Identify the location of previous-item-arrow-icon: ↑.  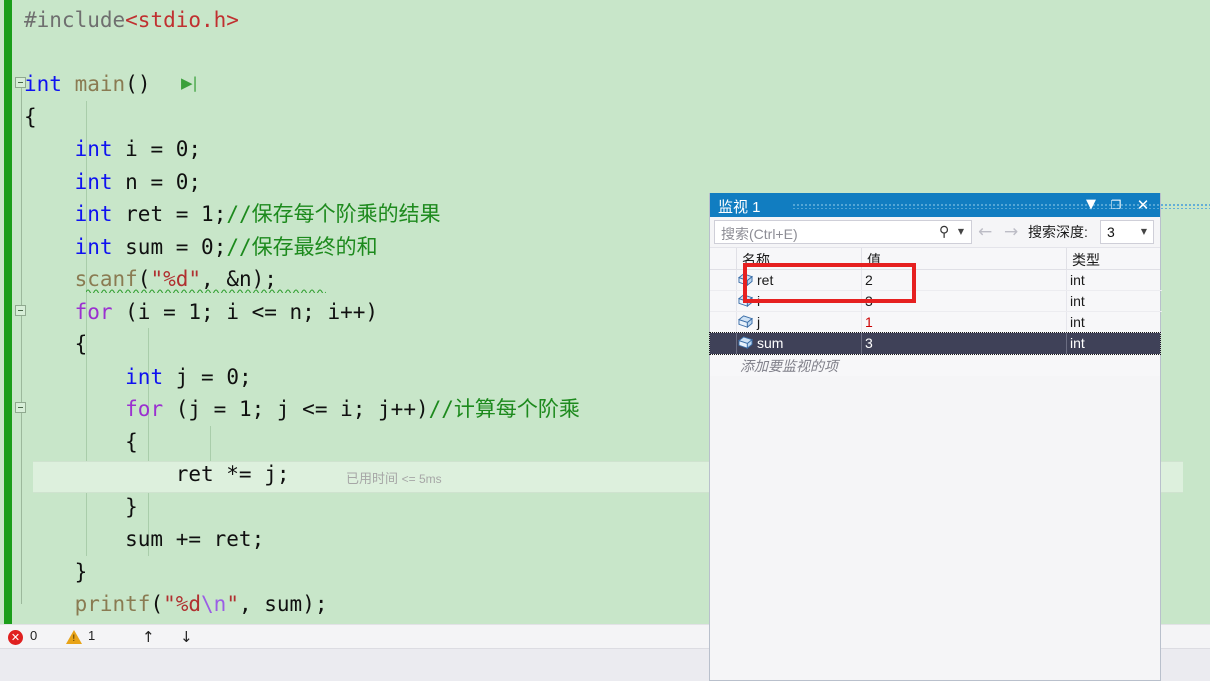
(148, 637).